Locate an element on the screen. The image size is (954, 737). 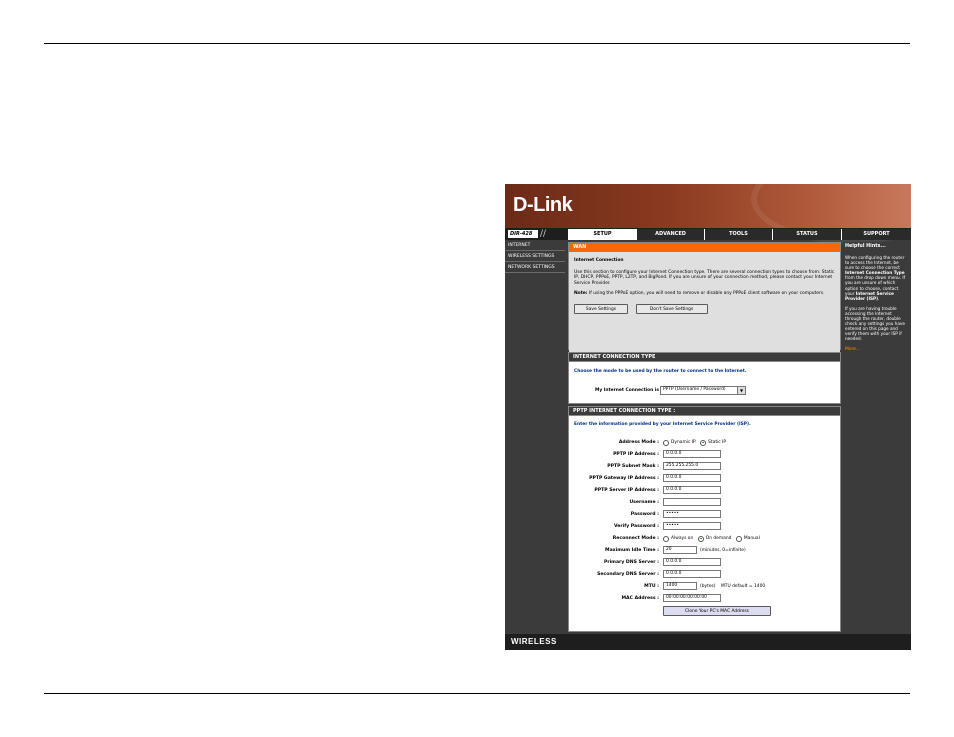
banner: D-Link is located at coordinates (708, 214).